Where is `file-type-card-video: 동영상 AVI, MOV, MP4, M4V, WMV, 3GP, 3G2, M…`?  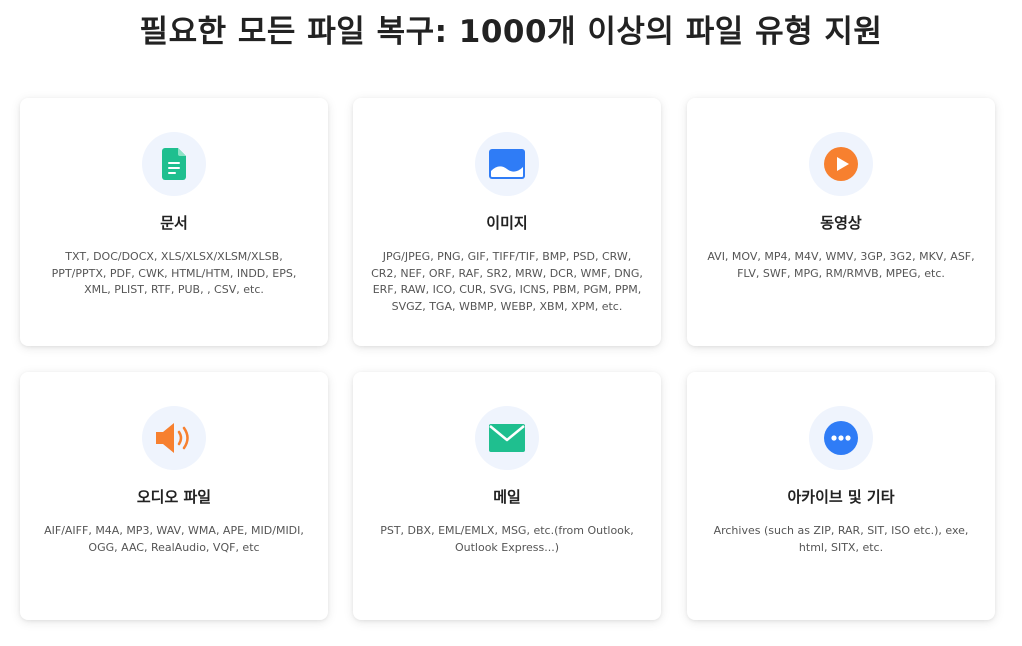 file-type-card-video: 동영상 AVI, MOV, MP4, M4V, WMV, 3GP, 3G2, M… is located at coordinates (841, 222).